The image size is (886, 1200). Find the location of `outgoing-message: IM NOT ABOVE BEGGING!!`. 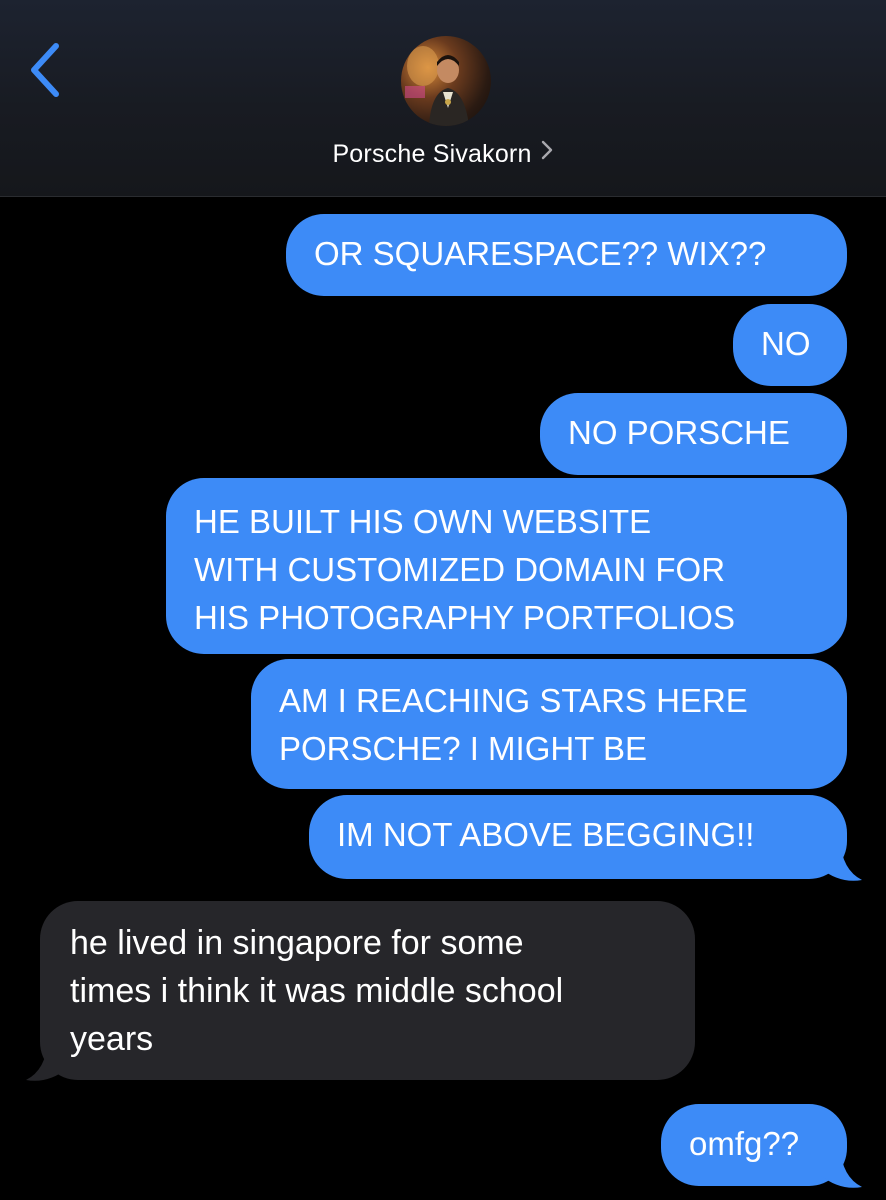

outgoing-message: IM NOT ABOVE BEGGING!! is located at coordinates (578, 837).